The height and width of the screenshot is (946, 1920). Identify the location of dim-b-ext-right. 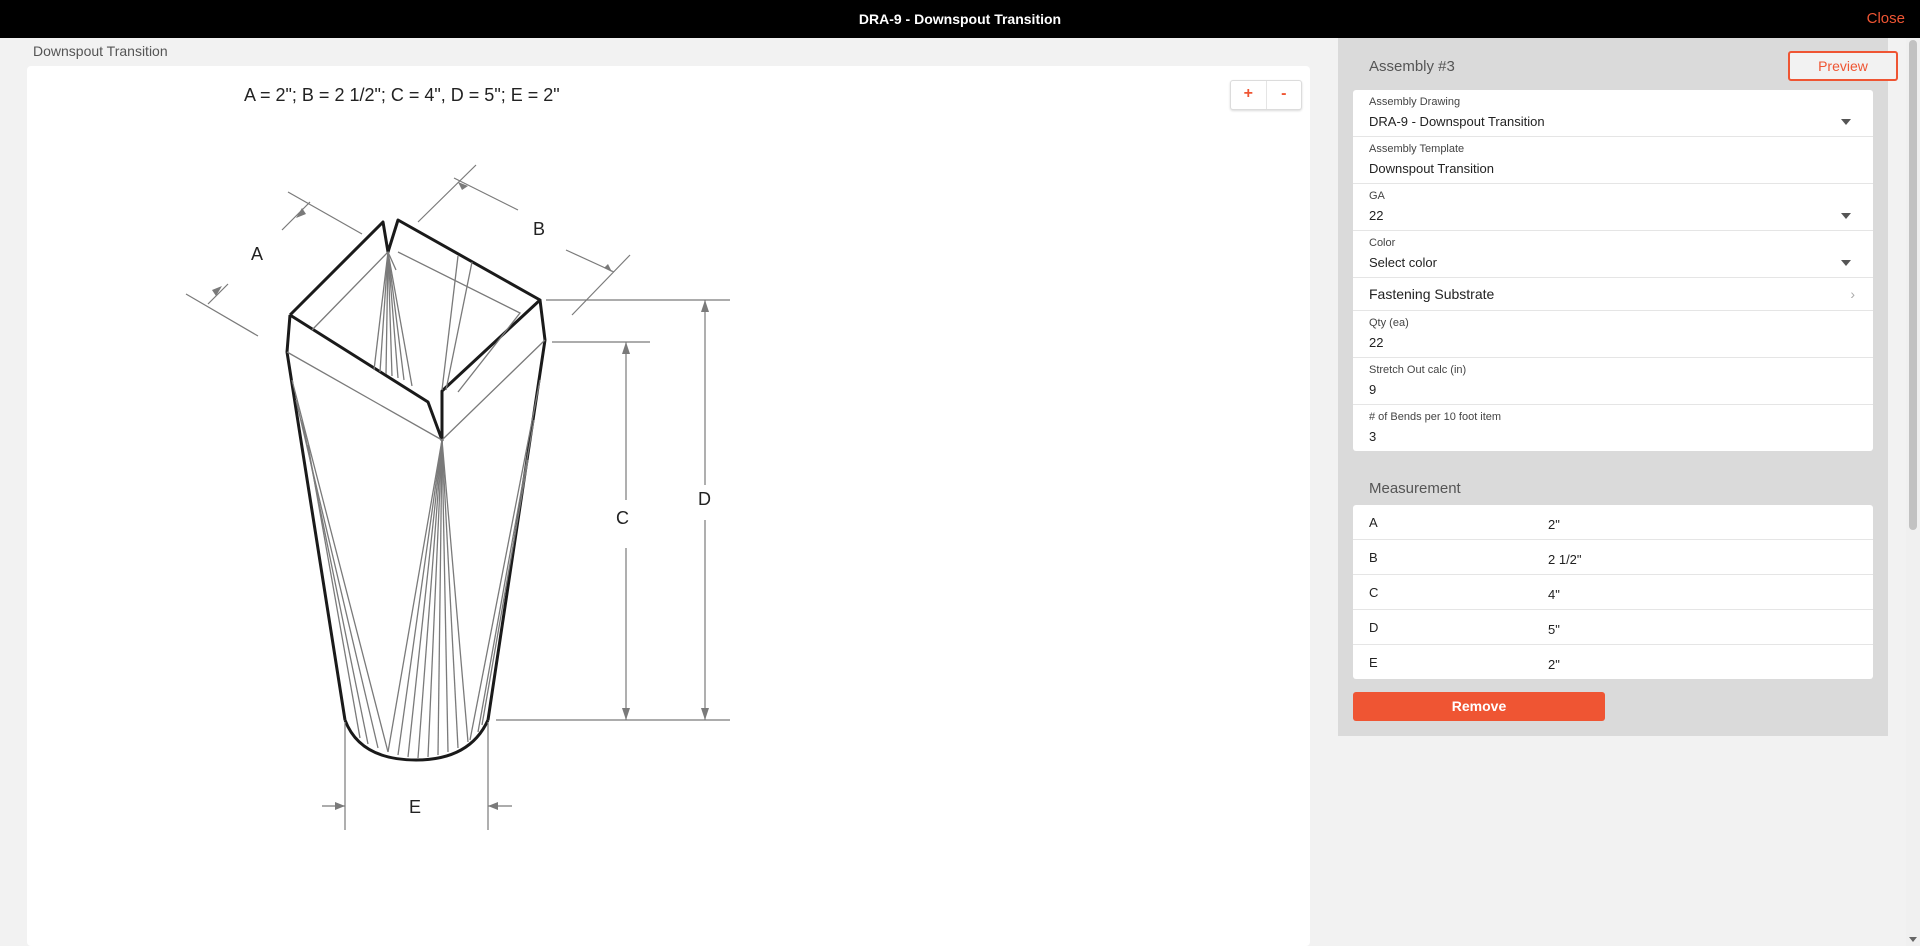
(601, 285).